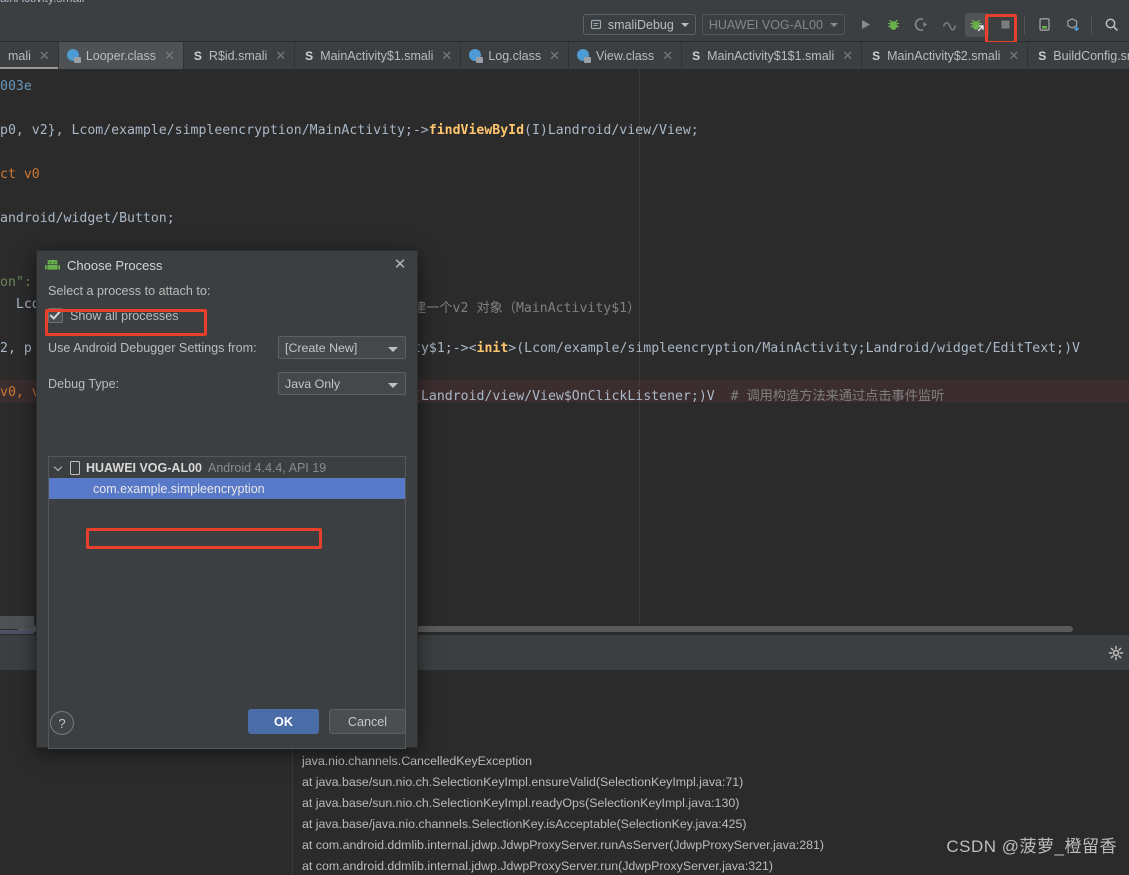 The height and width of the screenshot is (875, 1129). What do you see at coordinates (990, 24) in the screenshot?
I see `toolbar-icon-group` at bounding box center [990, 24].